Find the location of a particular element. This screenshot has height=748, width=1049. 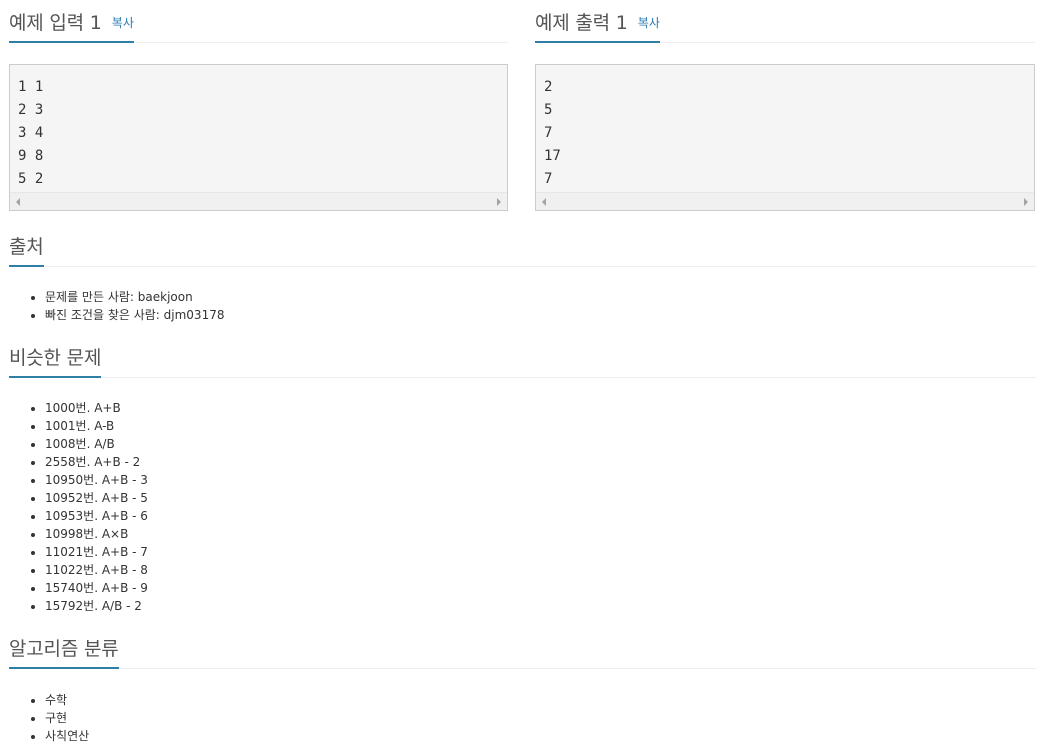

list-item: 10950번. A+B - 3 is located at coordinates (540, 480).